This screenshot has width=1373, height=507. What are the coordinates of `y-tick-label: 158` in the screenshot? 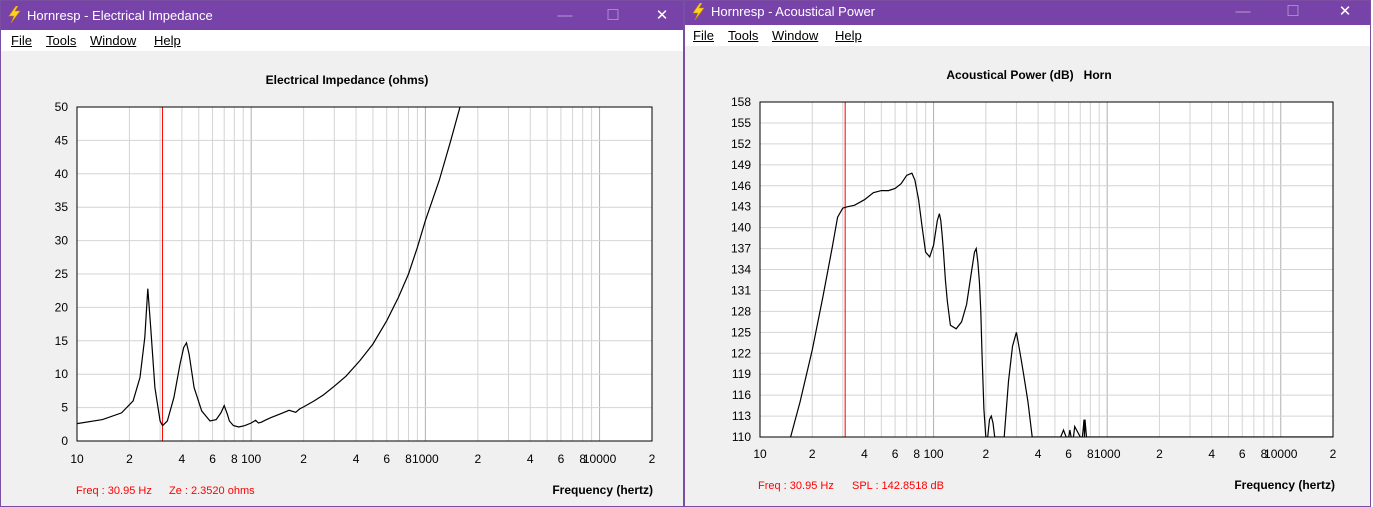 It's located at (741, 102).